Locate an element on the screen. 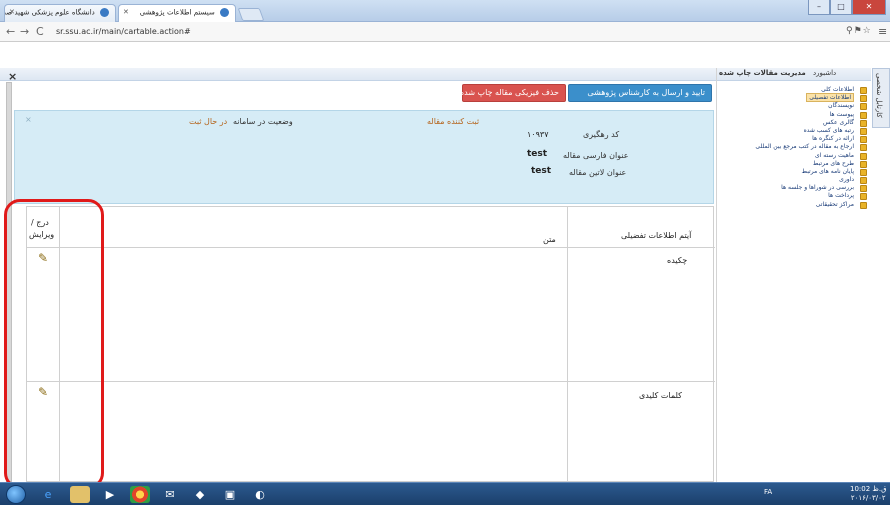 The height and width of the screenshot is (505, 890). header-item: آیتم اطلاعات تفضیلی is located at coordinates (656, 235).